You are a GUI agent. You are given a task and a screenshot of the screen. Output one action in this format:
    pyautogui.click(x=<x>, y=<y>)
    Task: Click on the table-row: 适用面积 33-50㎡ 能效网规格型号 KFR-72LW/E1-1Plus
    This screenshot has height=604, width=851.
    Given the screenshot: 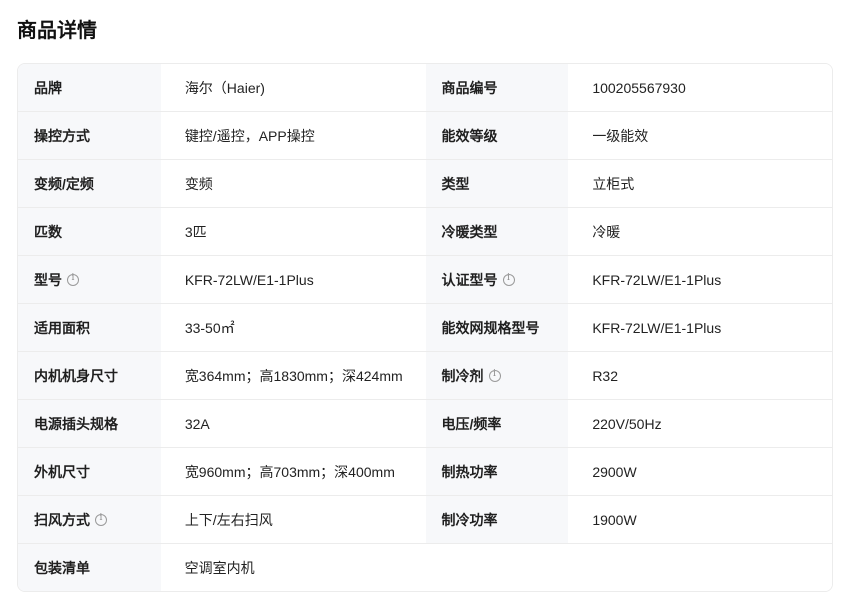 What is the action you would take?
    pyautogui.click(x=425, y=328)
    